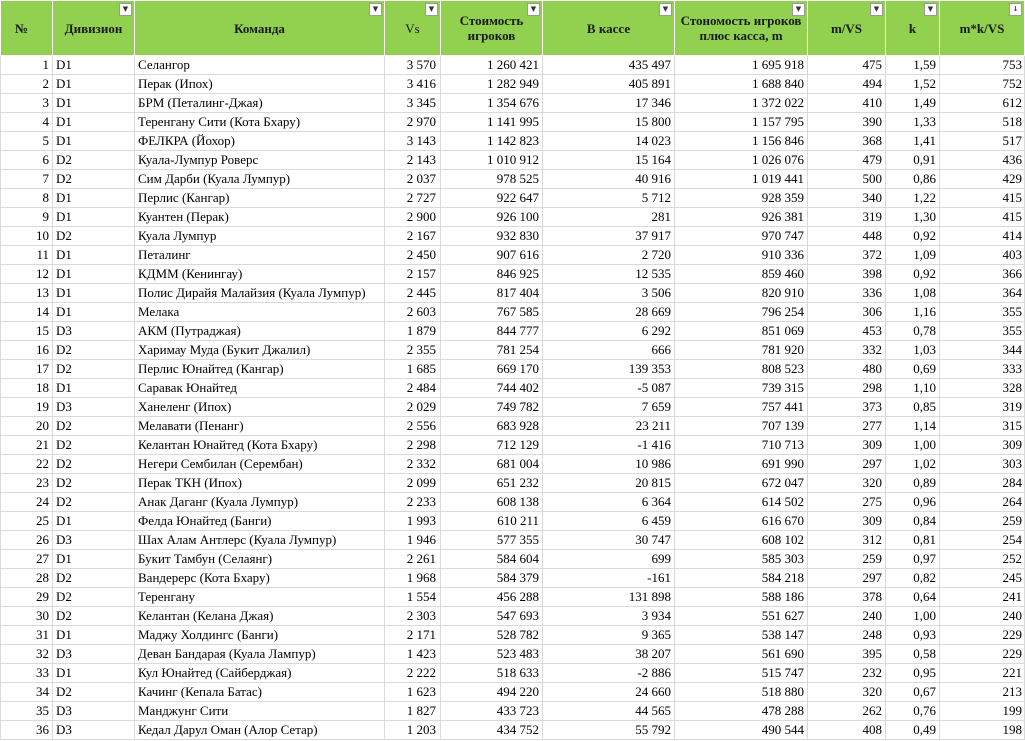 This screenshot has height=741, width=1025. I want to click on cell-total: 796 254, so click(741, 312).